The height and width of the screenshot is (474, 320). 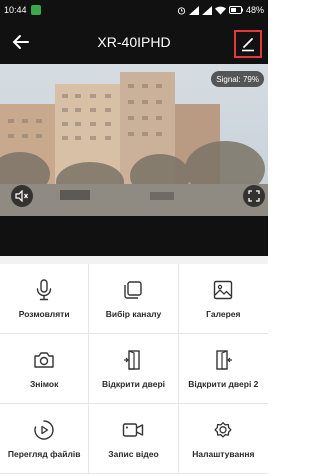 I want to click on status-icons: 48%, so click(x=220, y=10).